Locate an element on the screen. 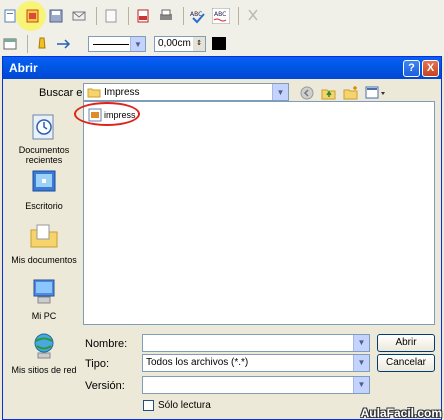  file-item: impress is located at coordinates (107, 114).